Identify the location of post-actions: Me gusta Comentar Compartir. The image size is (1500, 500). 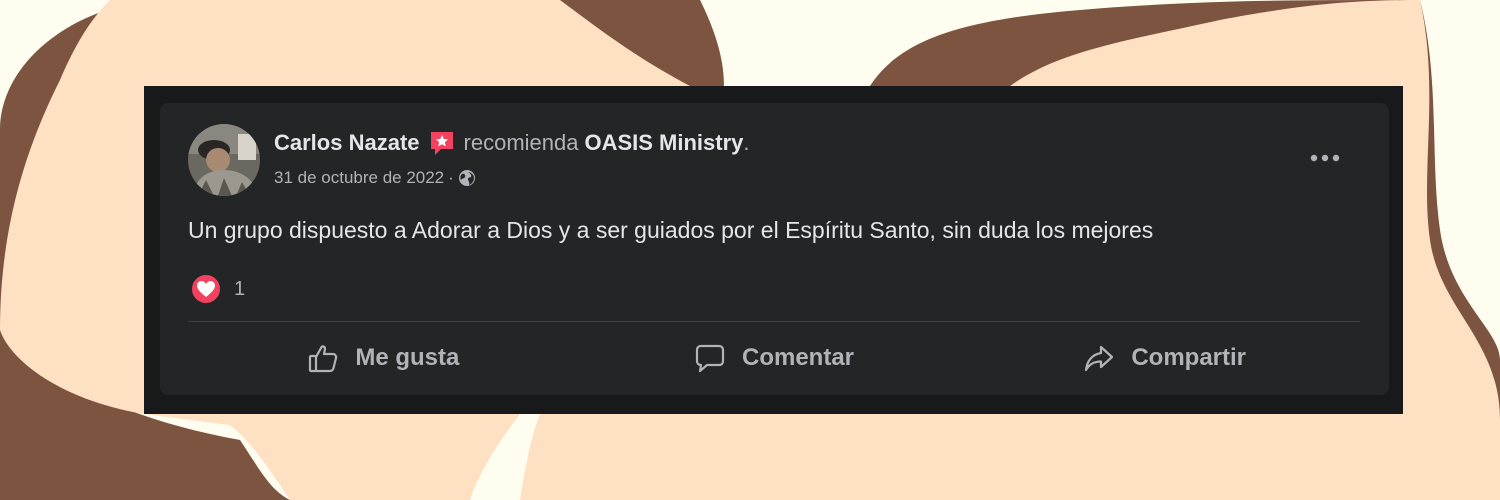
(774, 358).